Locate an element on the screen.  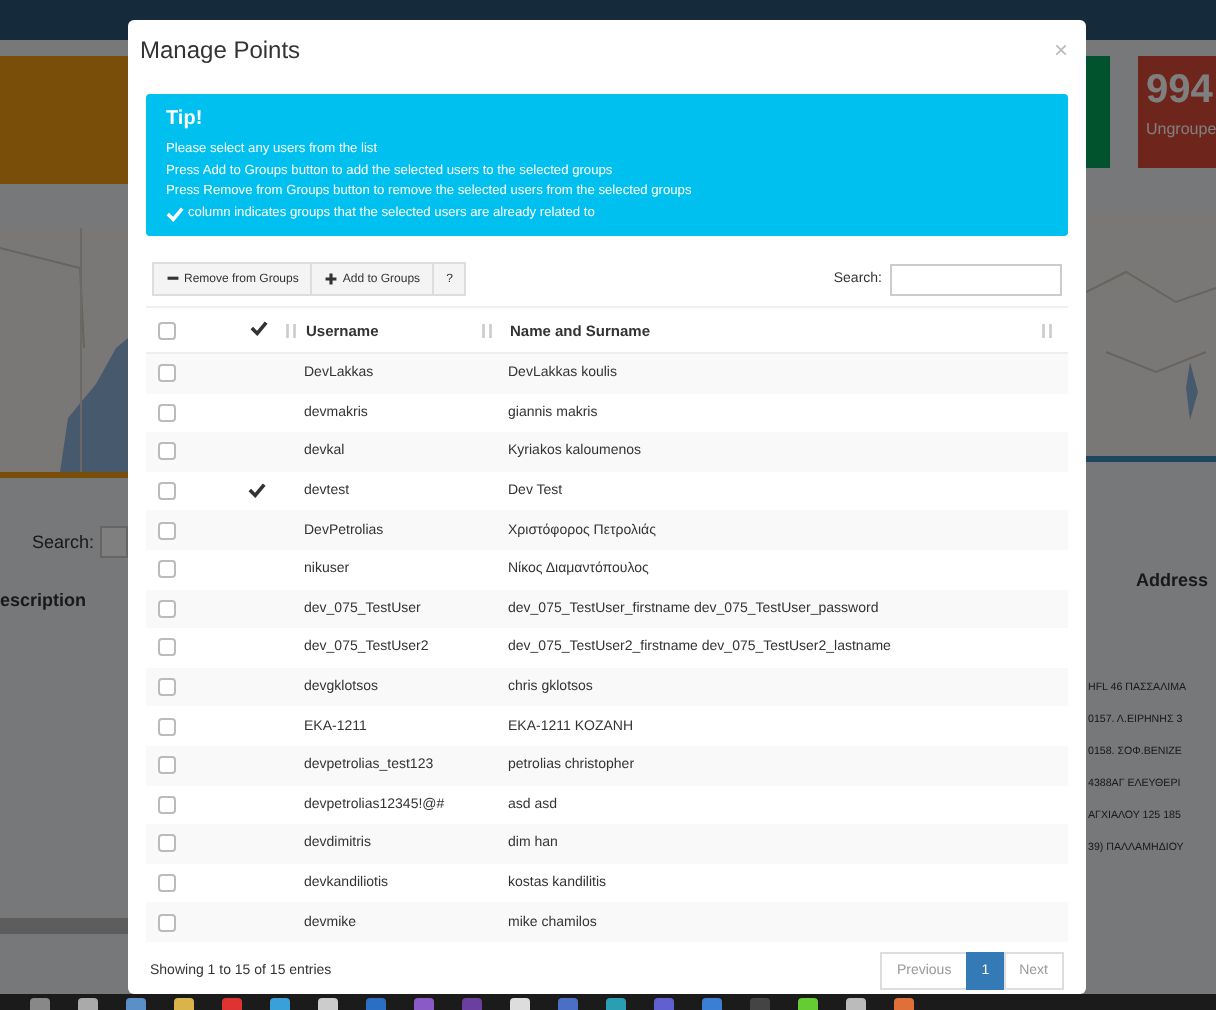
plus-icon is located at coordinates (331, 279).